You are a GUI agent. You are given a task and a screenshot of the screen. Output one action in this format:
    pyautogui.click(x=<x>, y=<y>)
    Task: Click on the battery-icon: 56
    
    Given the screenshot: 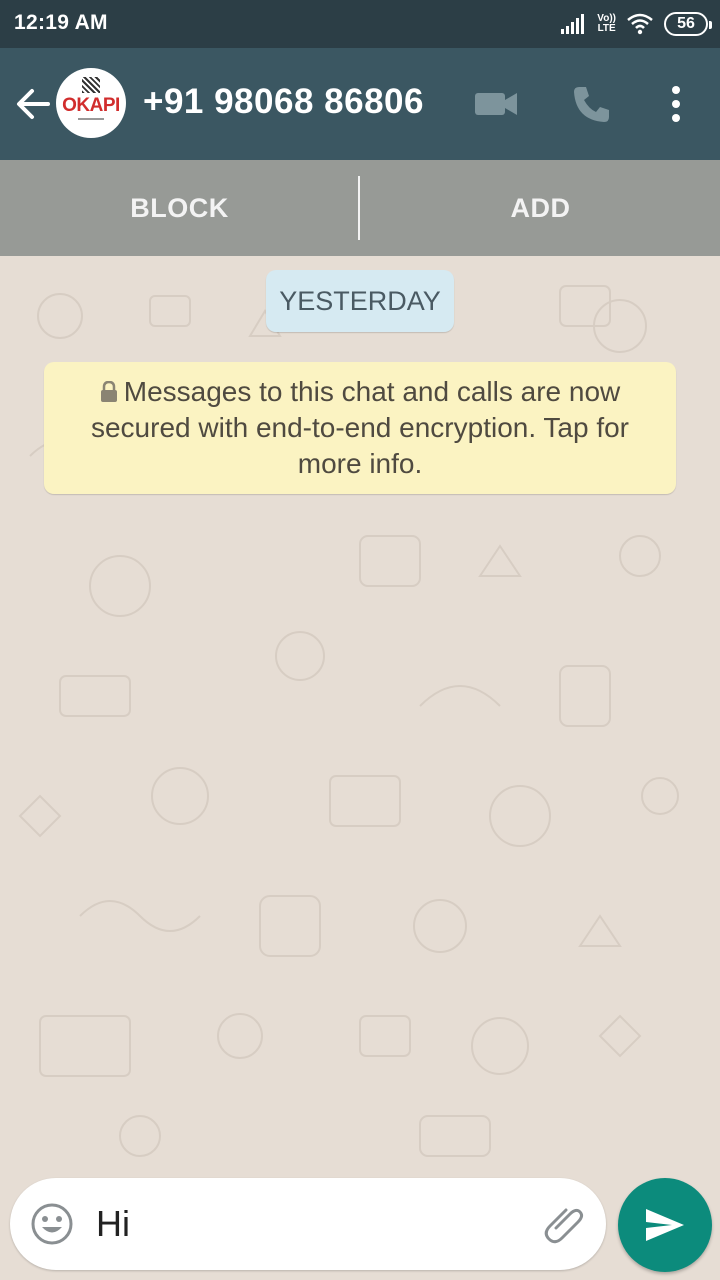 What is the action you would take?
    pyautogui.click(x=688, y=24)
    